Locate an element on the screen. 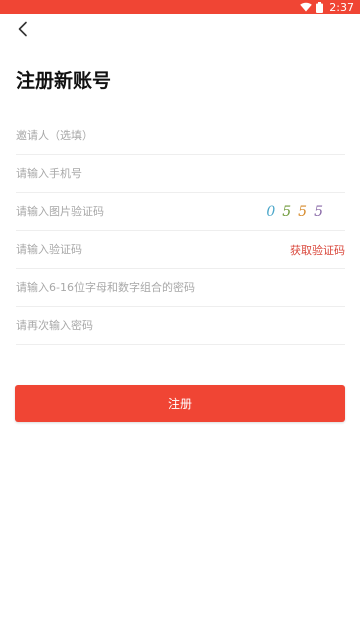 The height and width of the screenshot is (639, 360). inviter-input is located at coordinates (180, 135).